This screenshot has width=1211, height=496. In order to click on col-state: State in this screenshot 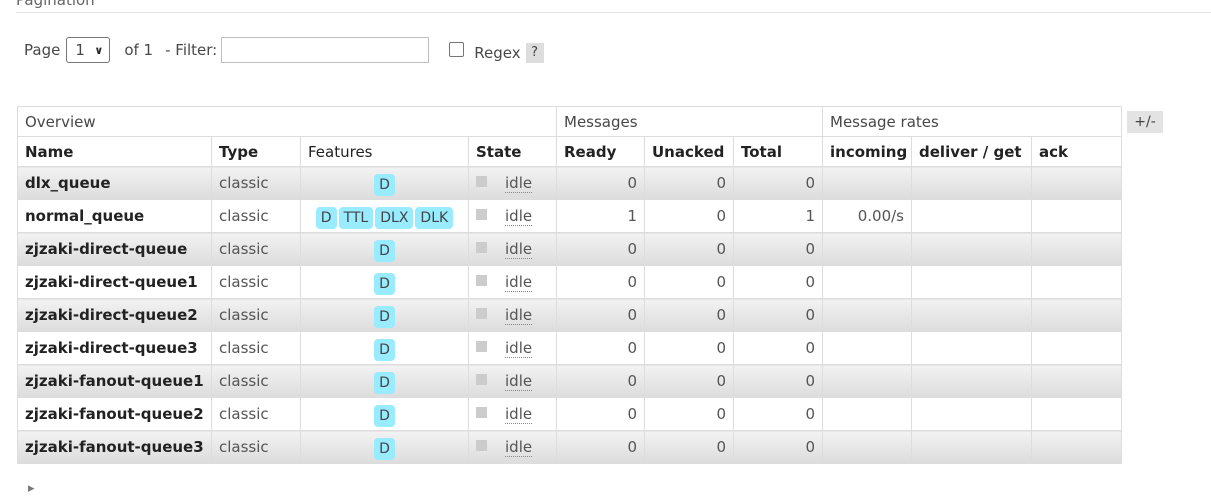, I will do `click(512, 151)`.